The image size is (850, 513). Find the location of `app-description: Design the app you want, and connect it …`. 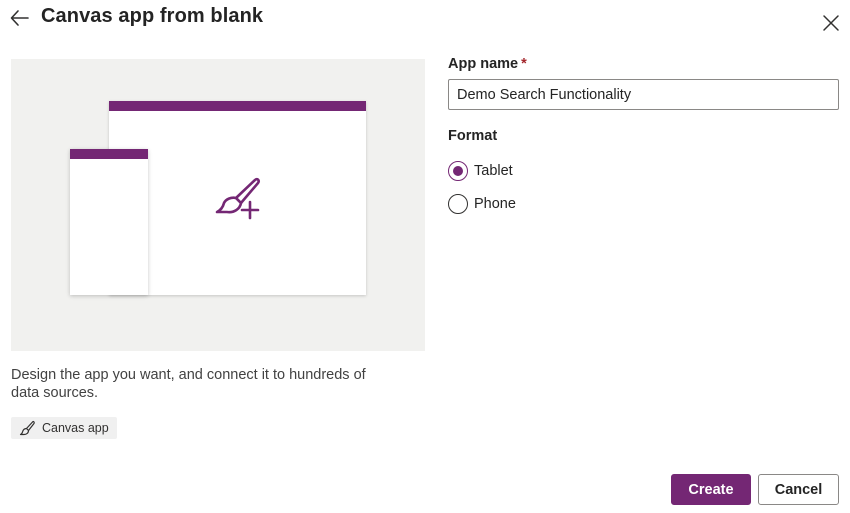

app-description: Design the app you want, and connect it … is located at coordinates (188, 384).